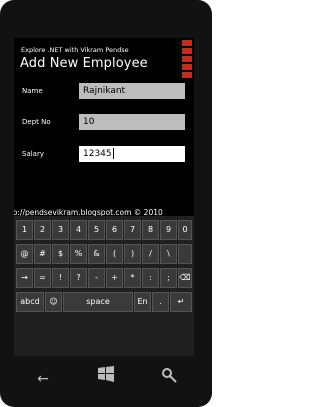  Describe the element at coordinates (96, 254) in the screenshot. I see `key-ampersand: &` at that location.